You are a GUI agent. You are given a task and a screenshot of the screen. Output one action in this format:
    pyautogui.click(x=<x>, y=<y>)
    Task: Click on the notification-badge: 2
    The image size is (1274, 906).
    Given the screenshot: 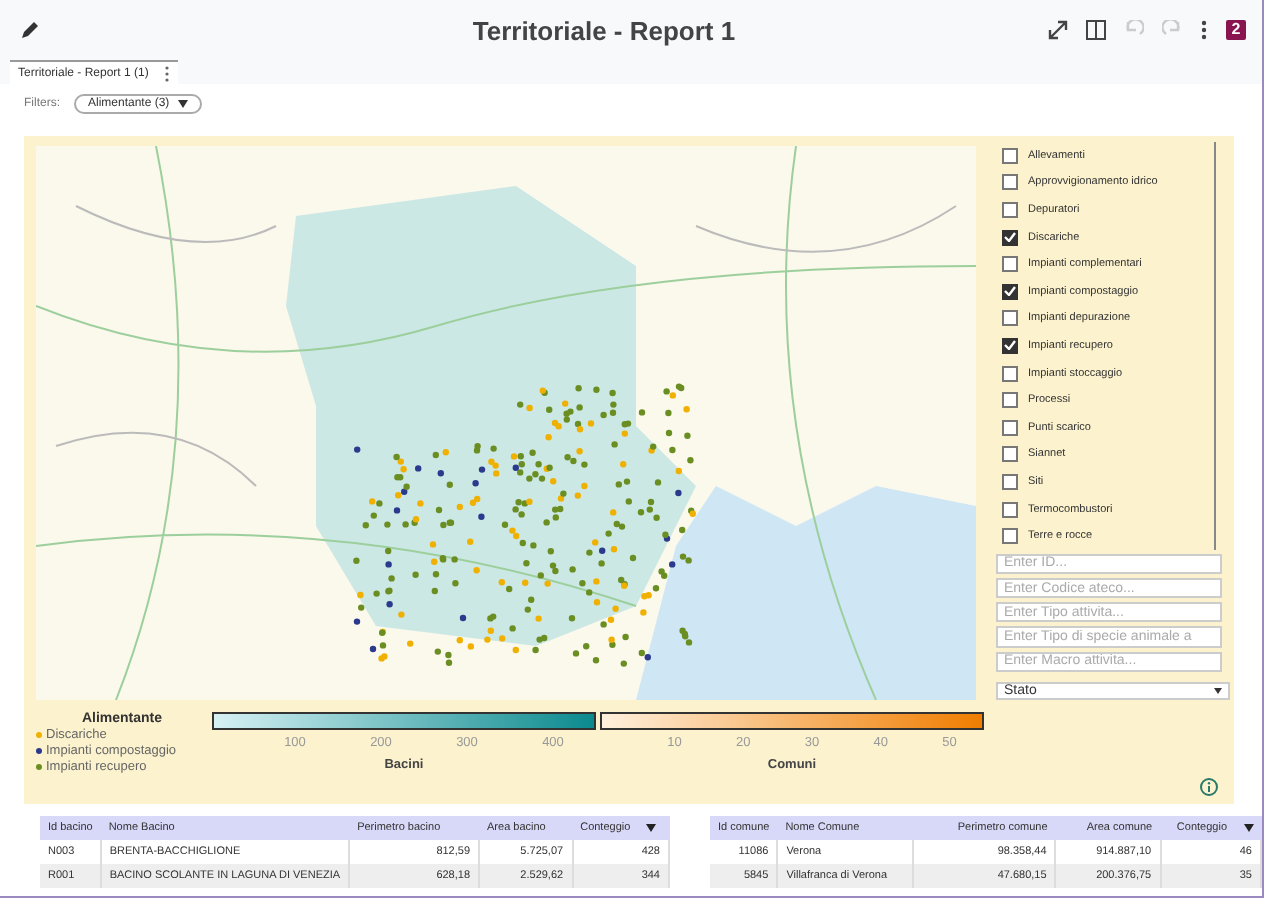 What is the action you would take?
    pyautogui.click(x=1236, y=30)
    